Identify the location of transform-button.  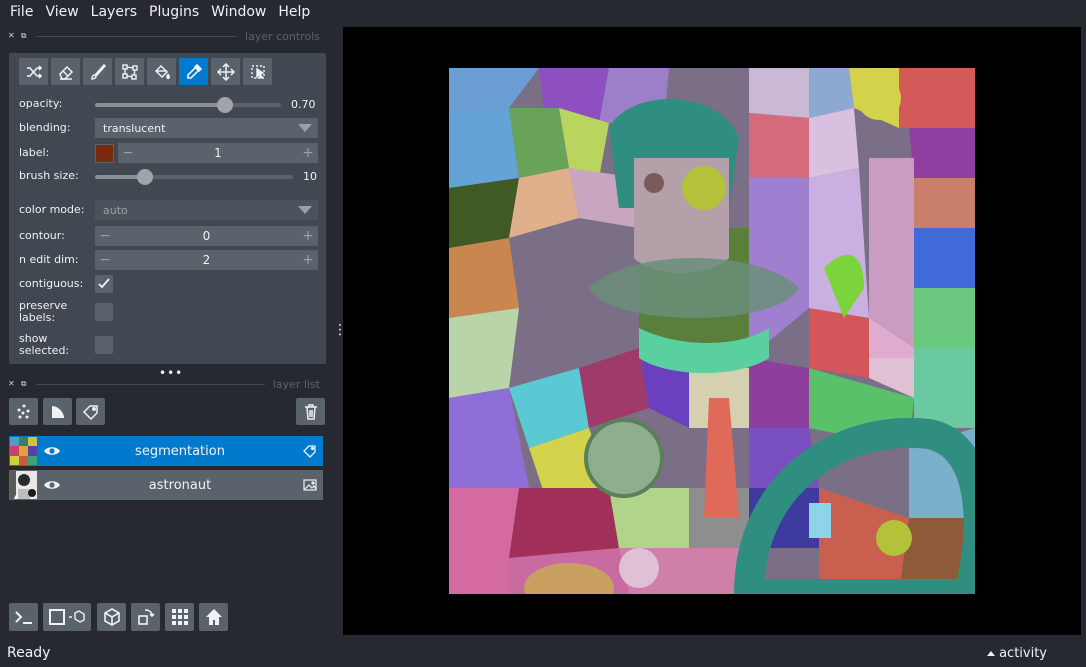
(257, 71).